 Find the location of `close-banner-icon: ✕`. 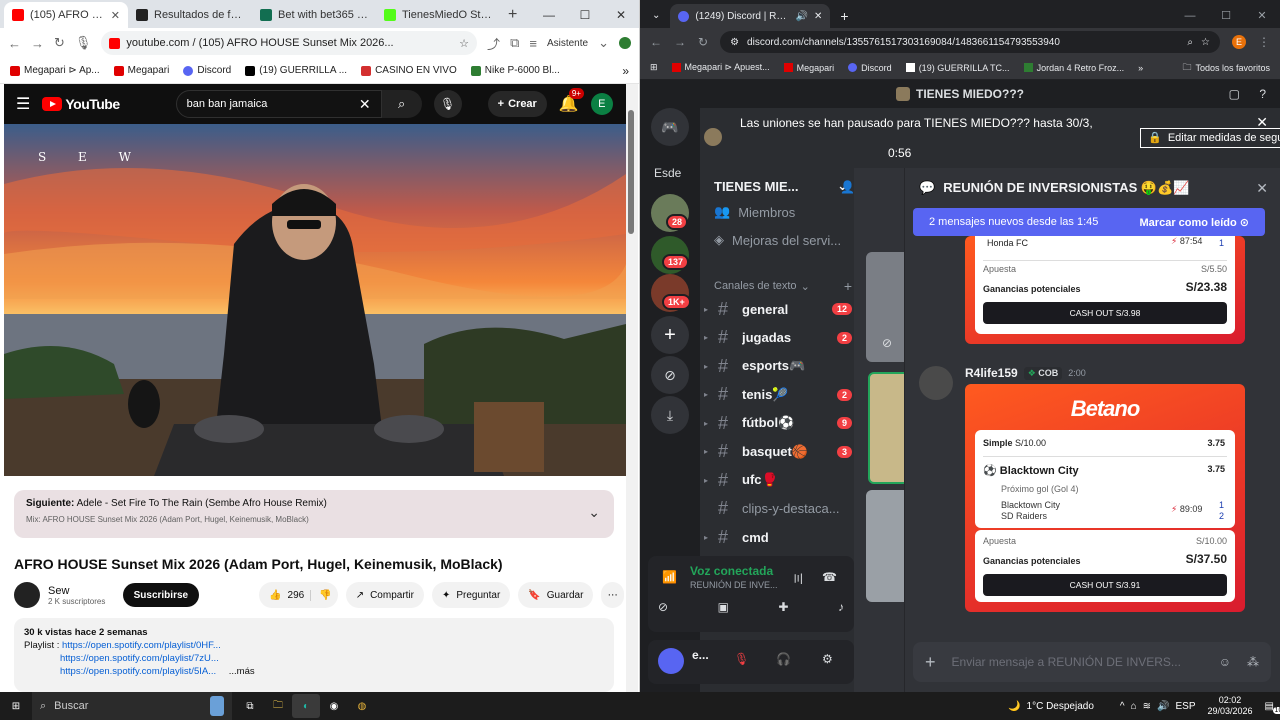

close-banner-icon: ✕ is located at coordinates (1262, 122).